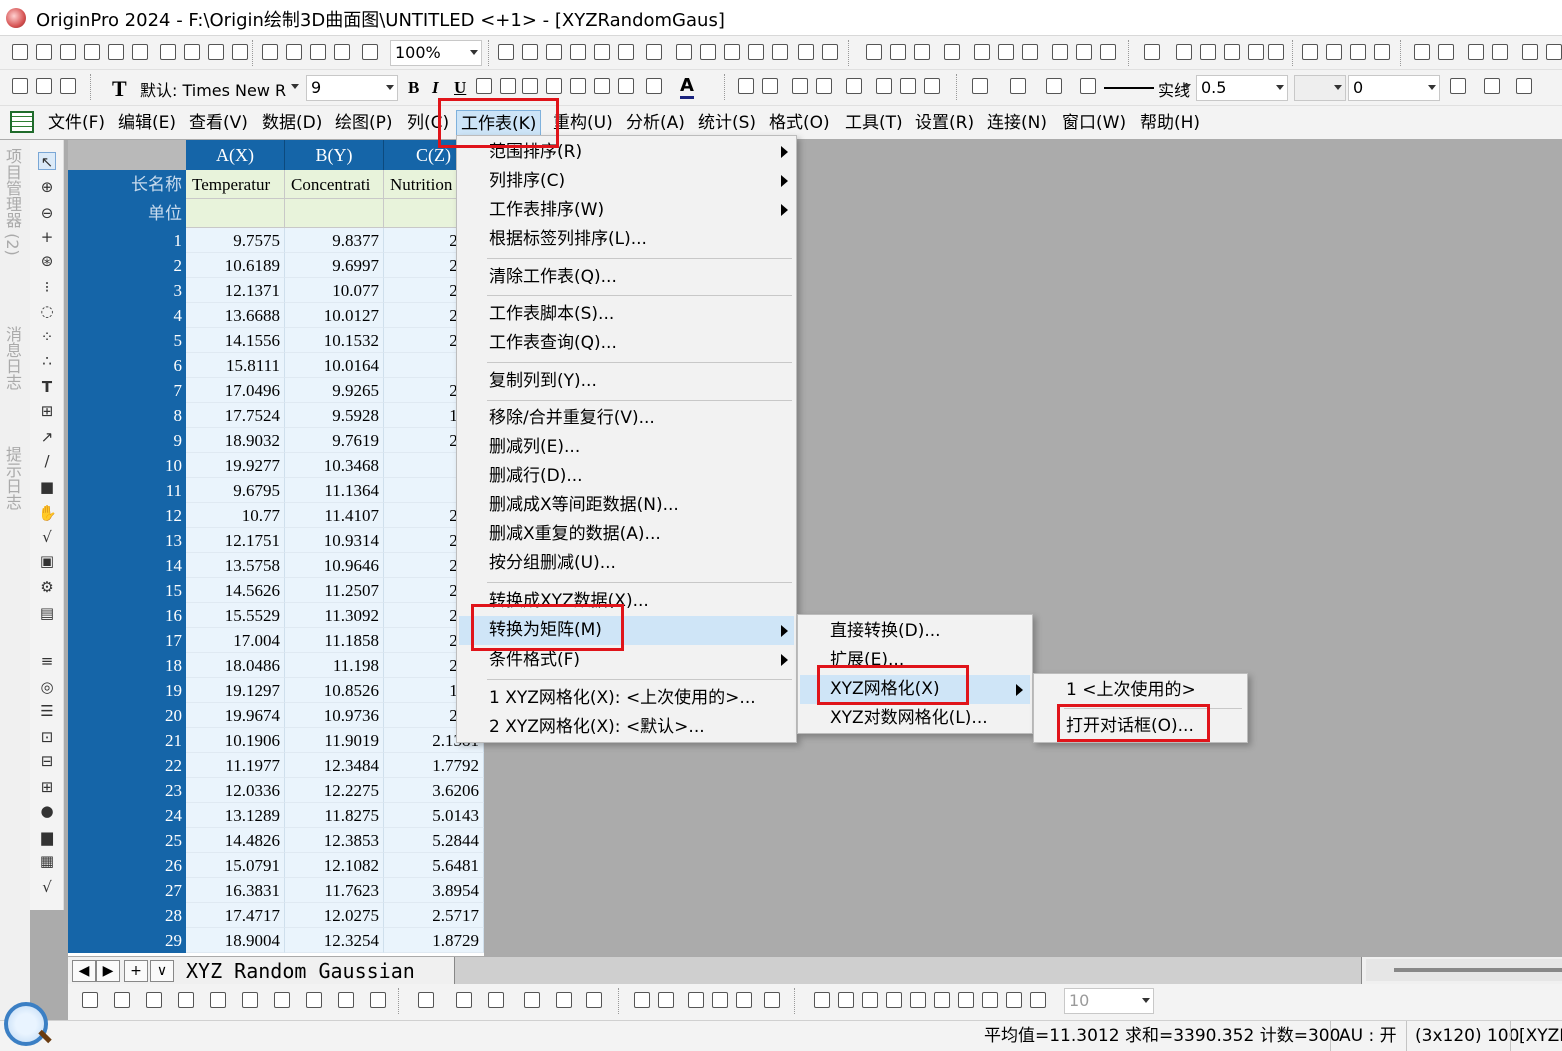  Describe the element at coordinates (506, 52) in the screenshot. I see `print-icon` at that location.